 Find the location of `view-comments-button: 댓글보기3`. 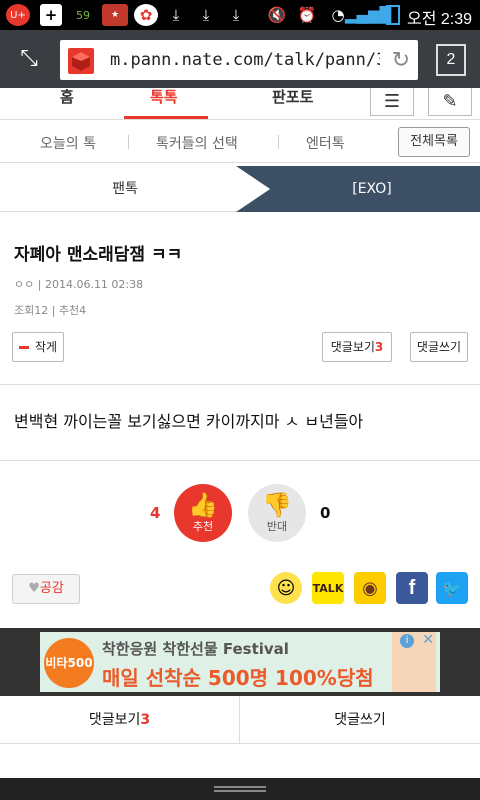

view-comments-button: 댓글보기3 is located at coordinates (357, 347).